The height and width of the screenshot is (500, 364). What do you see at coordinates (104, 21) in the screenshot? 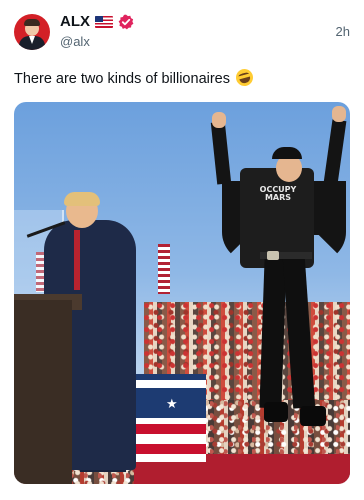
I see `us-flag-icon` at bounding box center [104, 21].